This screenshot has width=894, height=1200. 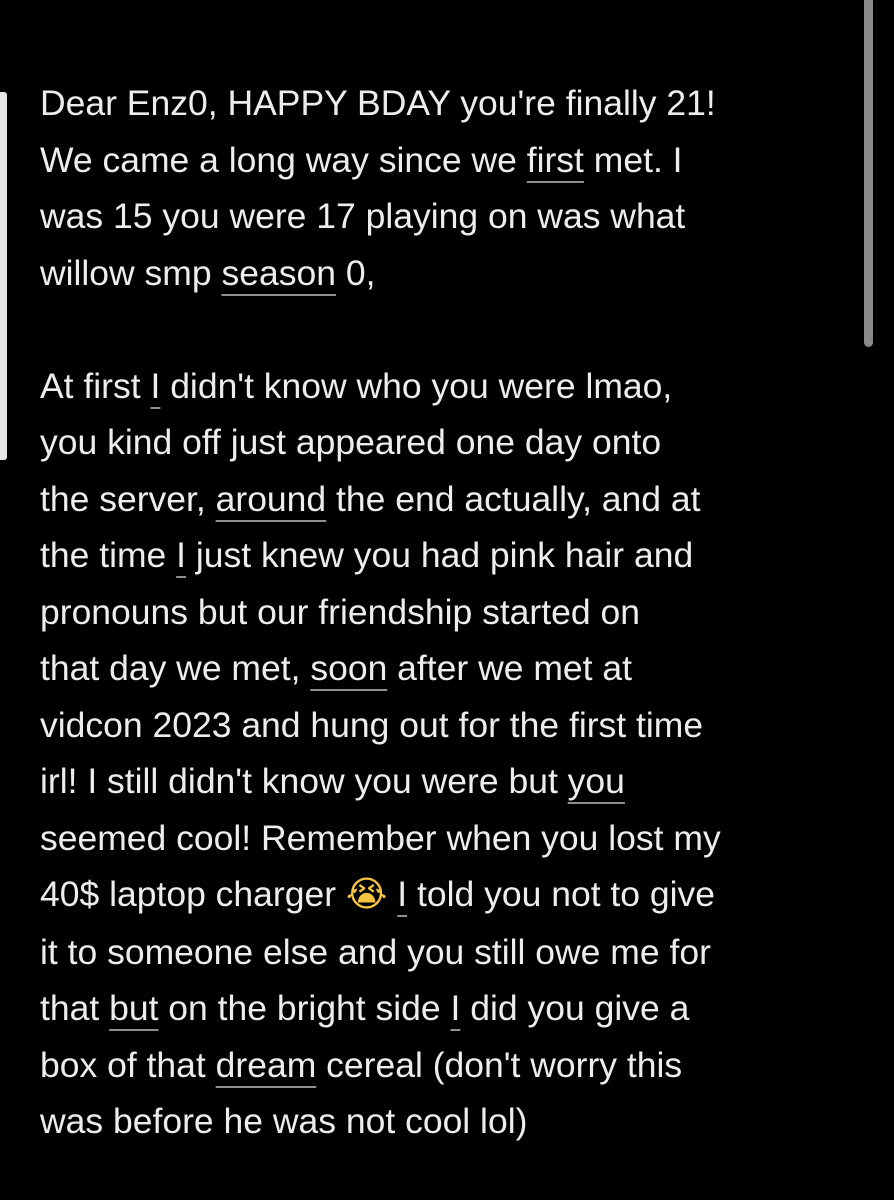 What do you see at coordinates (513, 498) in the screenshot?
I see `note-text-segment: the end actually, and at` at bounding box center [513, 498].